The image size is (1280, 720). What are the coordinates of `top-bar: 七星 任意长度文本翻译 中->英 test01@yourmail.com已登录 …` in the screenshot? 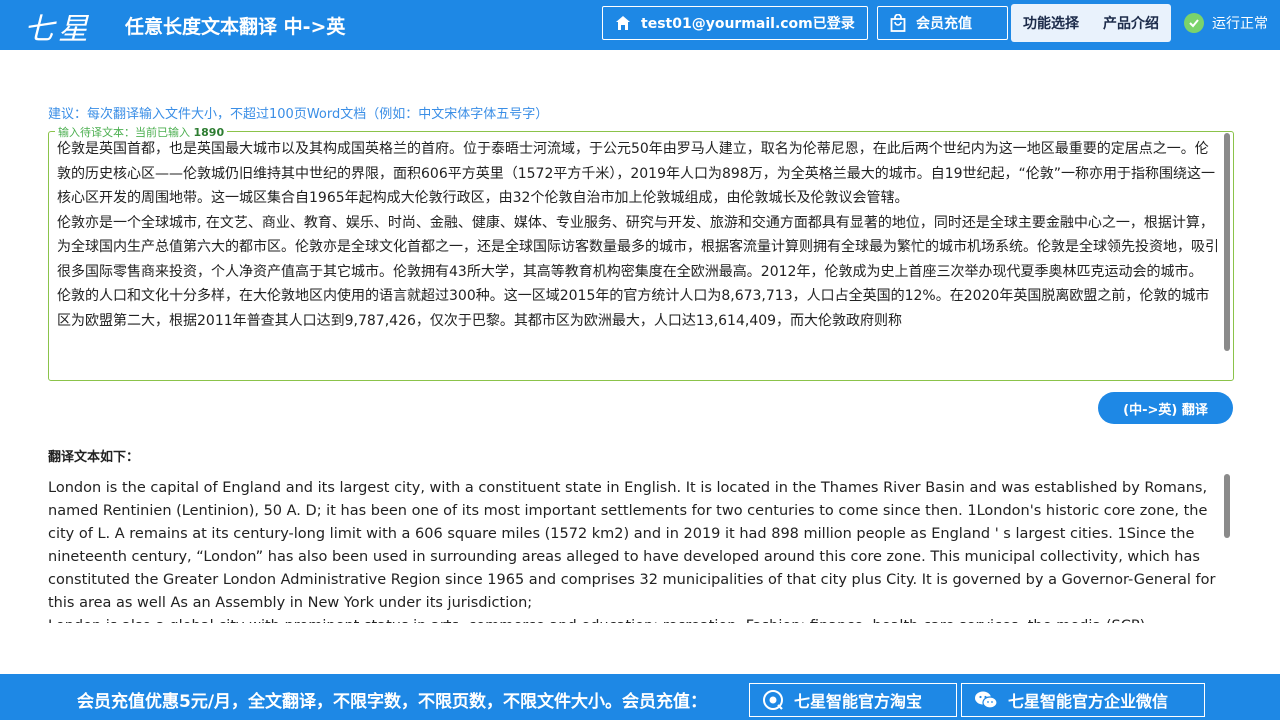 It's located at (640, 25).